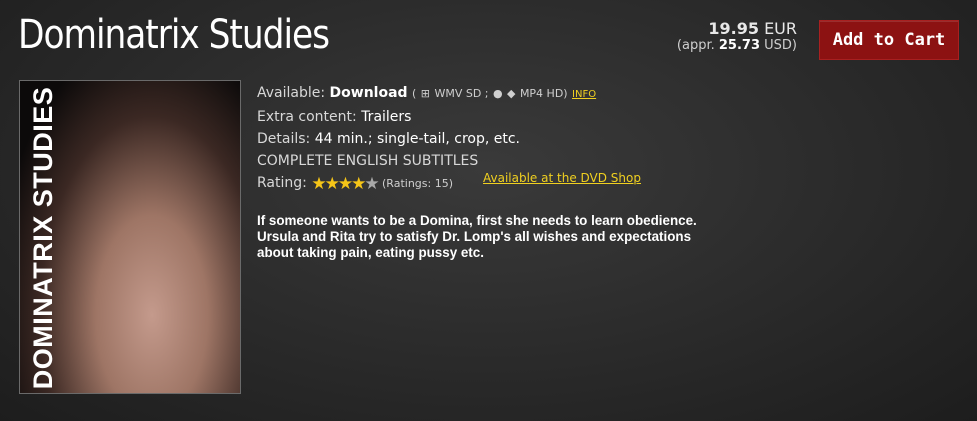 The width and height of the screenshot is (977, 421). What do you see at coordinates (461, 93) in the screenshot?
I see `format-sd: WMV SD ;` at bounding box center [461, 93].